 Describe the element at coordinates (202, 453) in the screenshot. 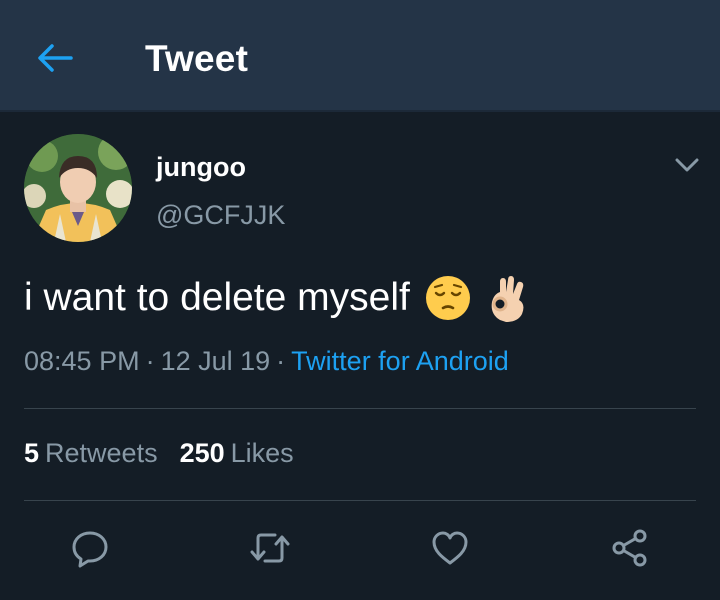

I see `likes-count: 250` at that location.